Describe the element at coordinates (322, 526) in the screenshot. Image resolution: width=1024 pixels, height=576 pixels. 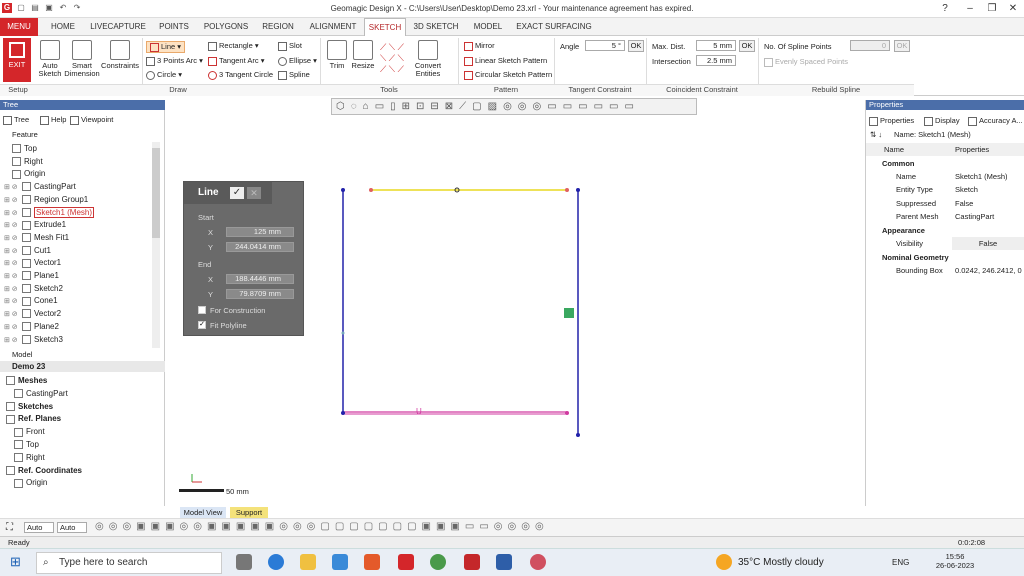
I see `selection-tool-icons: ◎◎◎▣▣▣◎◎▣▣▣▣▣◎◎◎▢▢▢▢▢▢▢▣▣▣▭▭◎◎◎◎` at that location.